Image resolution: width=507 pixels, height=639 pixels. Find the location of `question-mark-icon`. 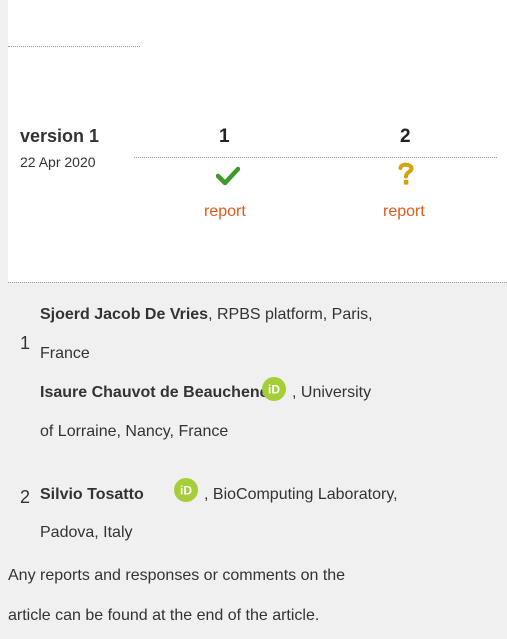

question-mark-icon is located at coordinates (406, 173).